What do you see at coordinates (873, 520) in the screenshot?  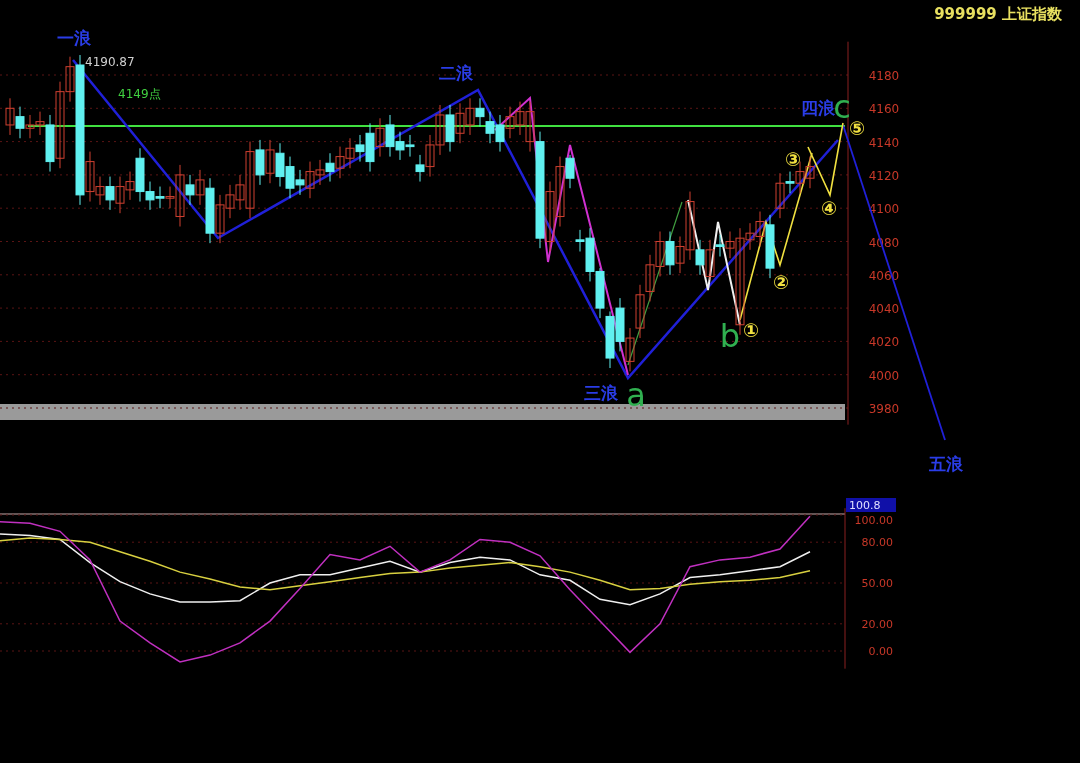 I see `axis-label: 100.00` at bounding box center [873, 520].